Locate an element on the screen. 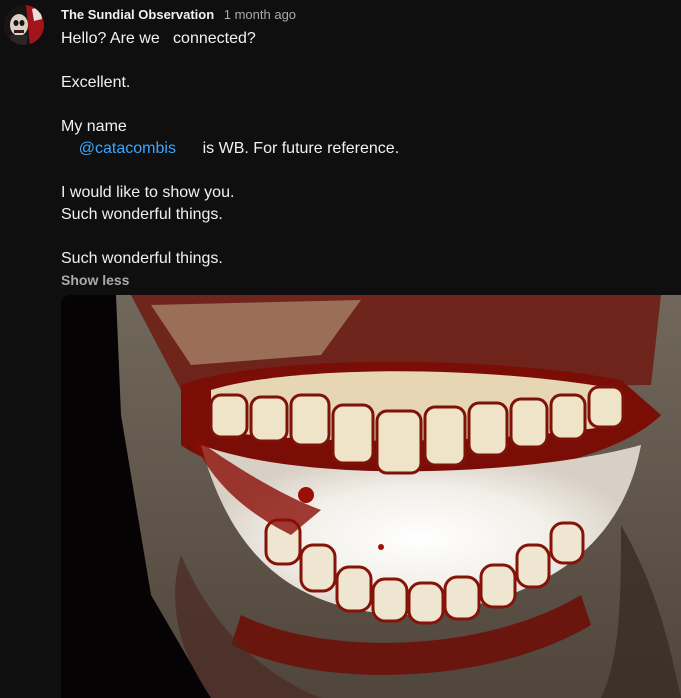  post-line: My name is located at coordinates (94, 126).